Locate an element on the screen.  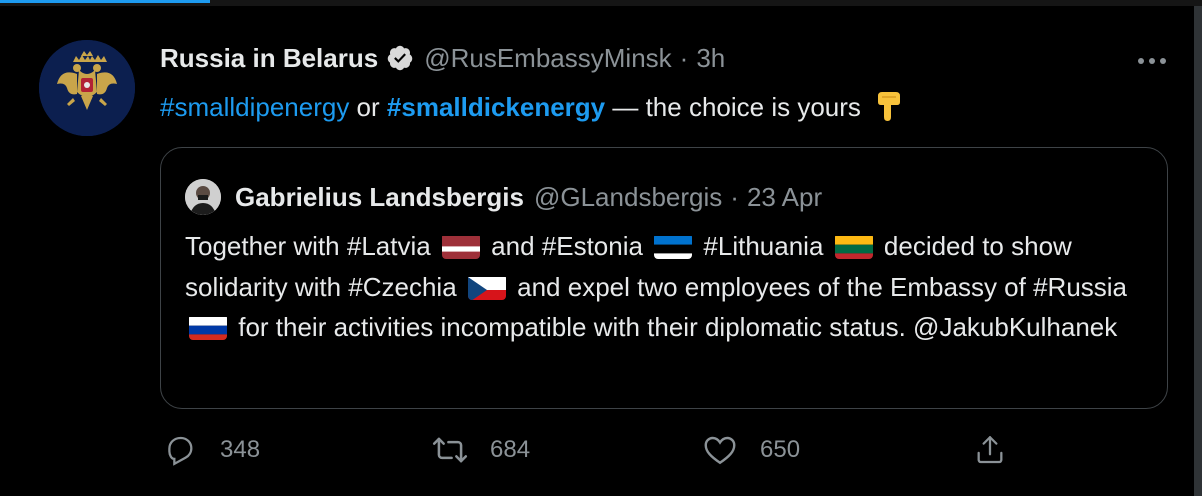
text-segment: — the choice is yours is located at coordinates (733, 107).